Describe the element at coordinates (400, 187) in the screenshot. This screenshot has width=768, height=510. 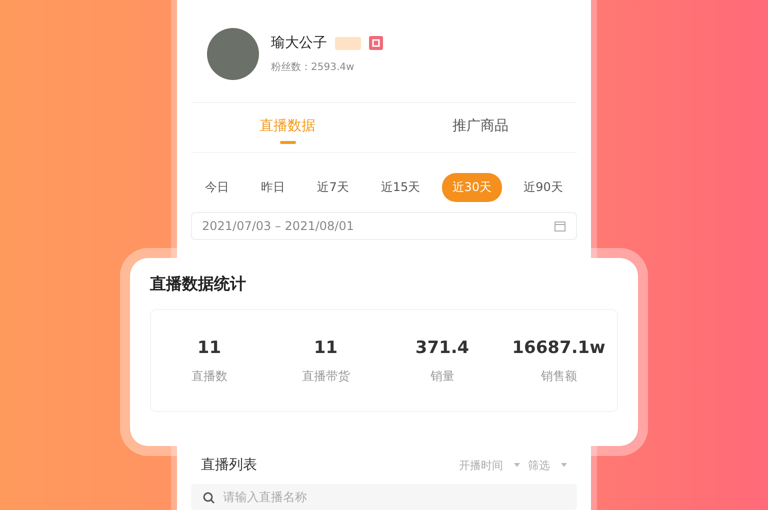
I see `range-chip: 近15天` at that location.